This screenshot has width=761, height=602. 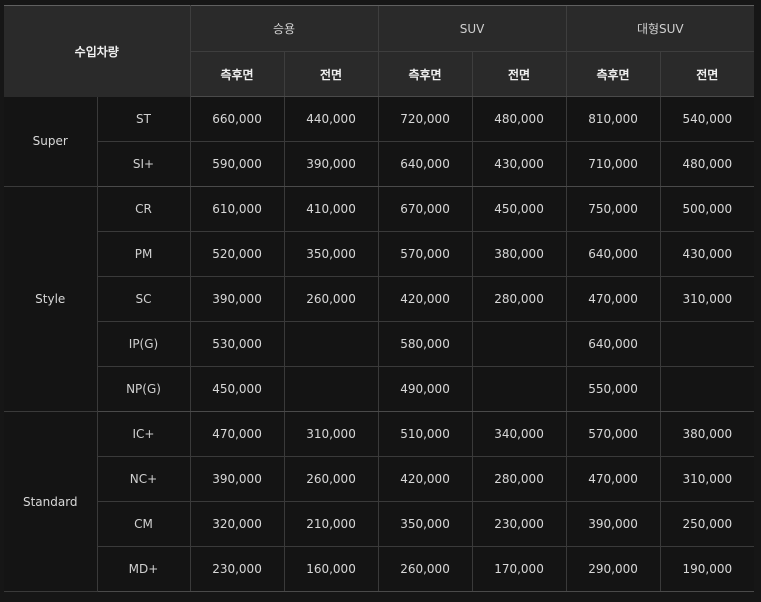 What do you see at coordinates (237, 254) in the screenshot?
I see `price-cell: 520,000` at bounding box center [237, 254].